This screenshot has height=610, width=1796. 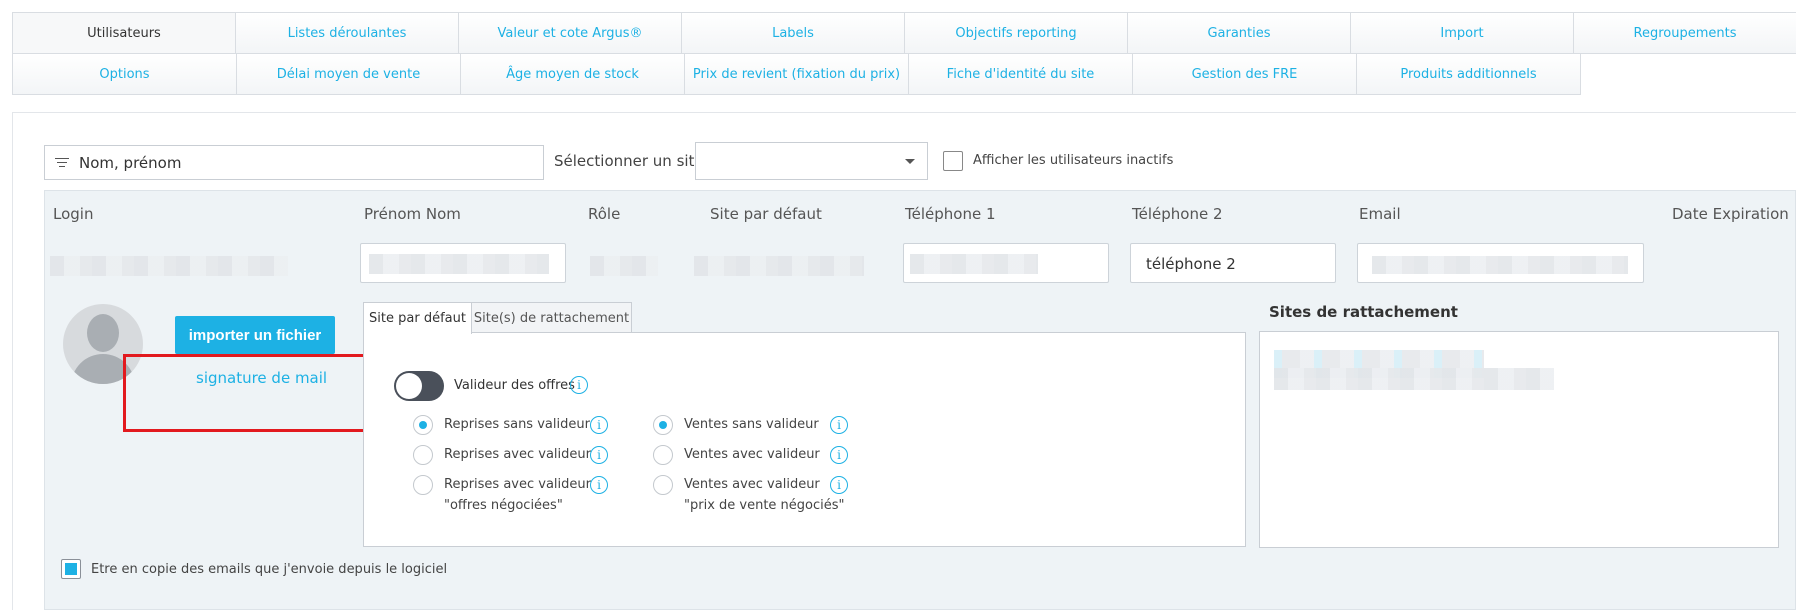 What do you see at coordinates (419, 386) in the screenshot?
I see `offer-validator-toggle` at bounding box center [419, 386].